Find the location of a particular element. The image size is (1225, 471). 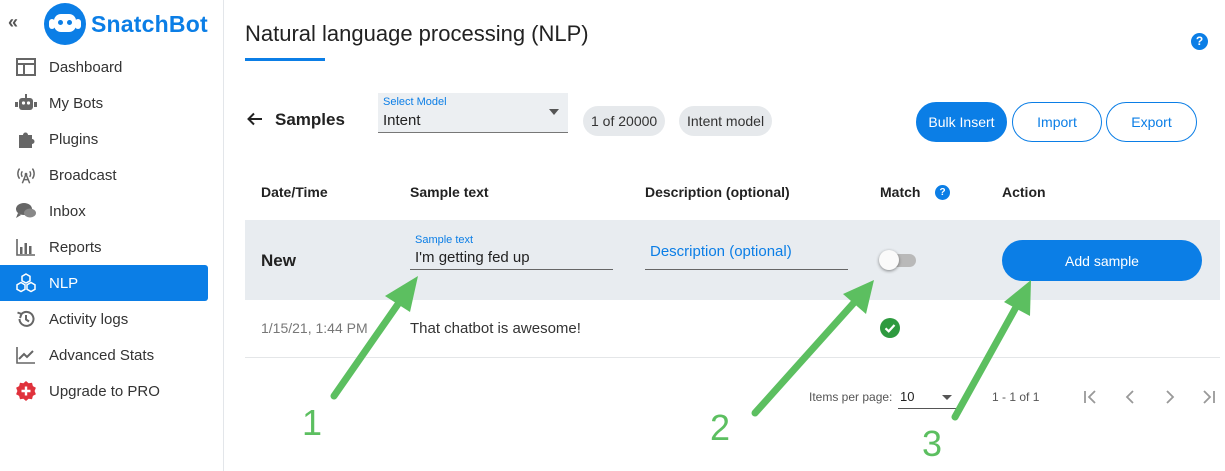

sidebar-item-reports: Reports is located at coordinates (112, 247).